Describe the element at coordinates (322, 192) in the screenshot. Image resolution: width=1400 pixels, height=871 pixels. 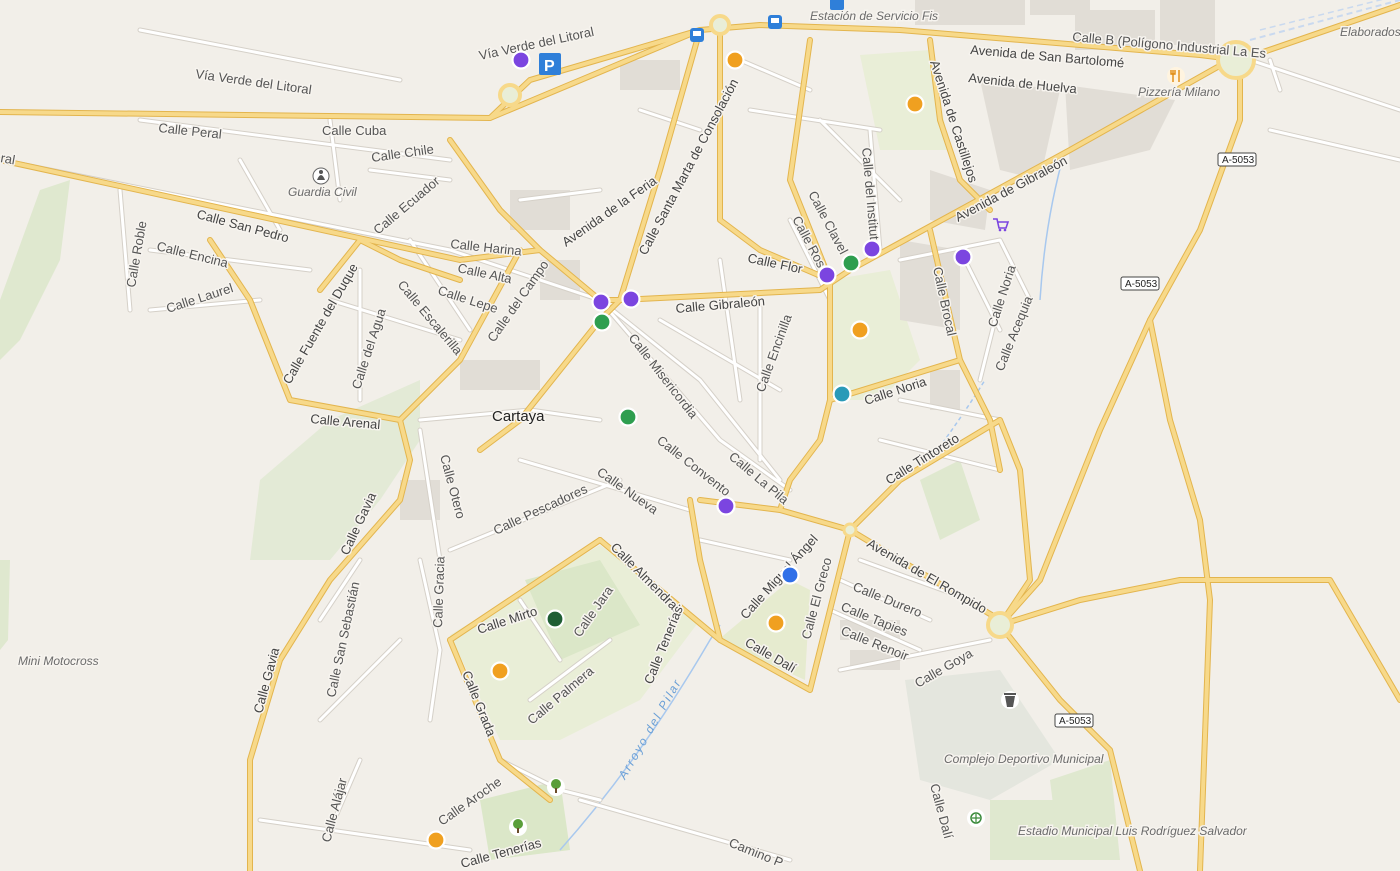
I see `poi-label: Guardia Civil` at that location.